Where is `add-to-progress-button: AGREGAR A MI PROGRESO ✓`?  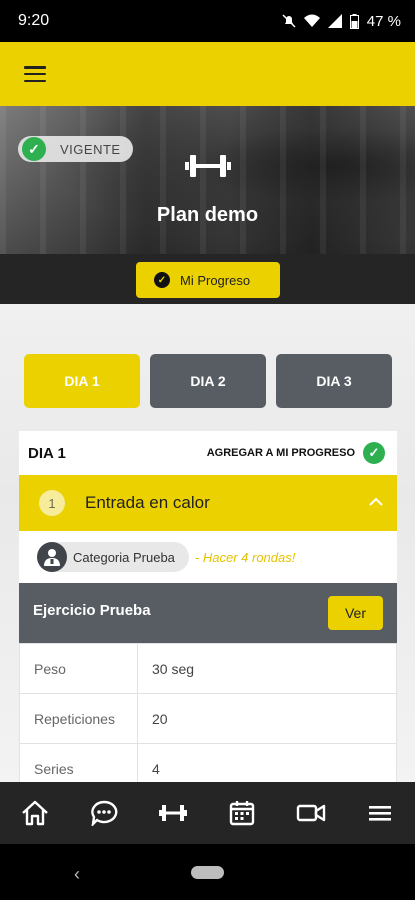
add-to-progress-button: AGREGAR A MI PROGRESO ✓ is located at coordinates (296, 453).